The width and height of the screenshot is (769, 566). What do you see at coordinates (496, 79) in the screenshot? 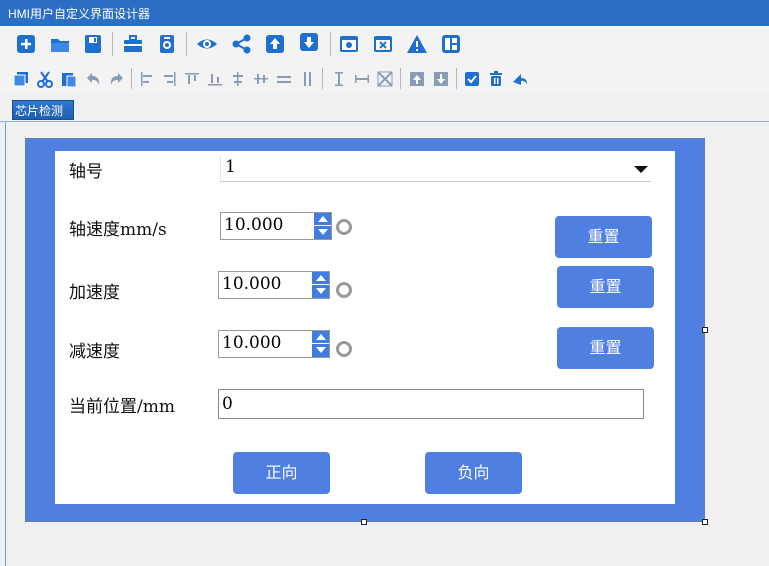
I see `delete-icon` at bounding box center [496, 79].